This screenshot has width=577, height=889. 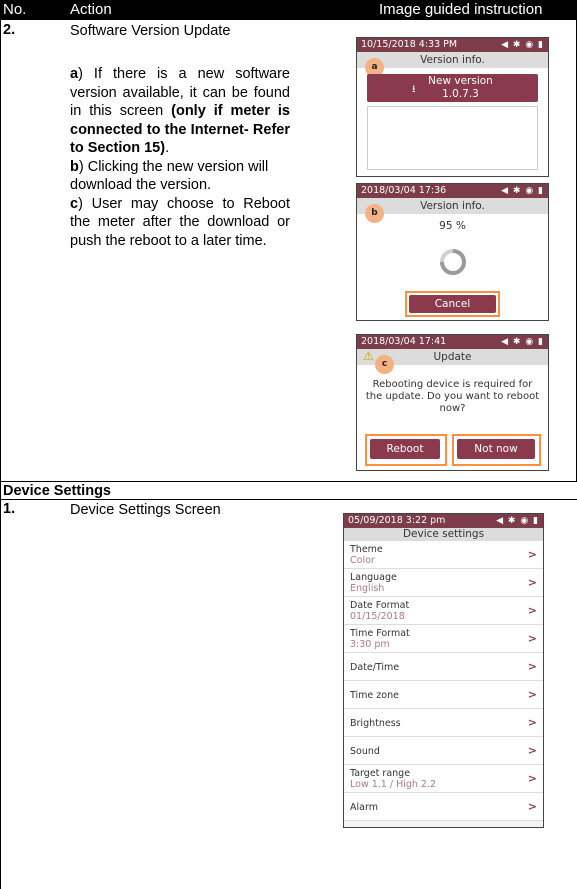 What do you see at coordinates (150, 31) in the screenshot?
I see `row-title: Software Version Update` at bounding box center [150, 31].